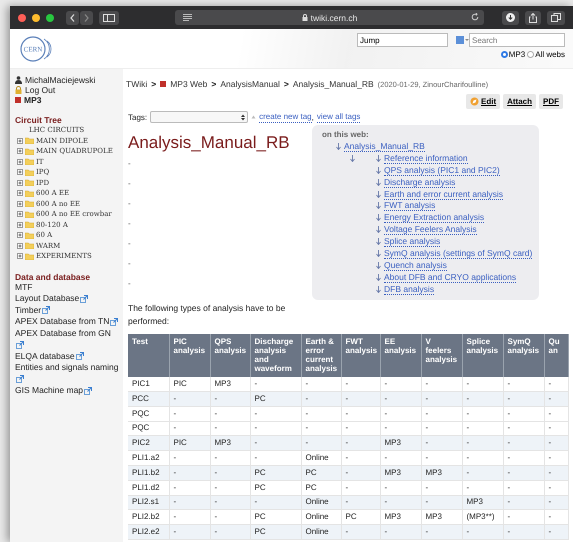  I want to click on sidebar-link: MP3, so click(33, 100).